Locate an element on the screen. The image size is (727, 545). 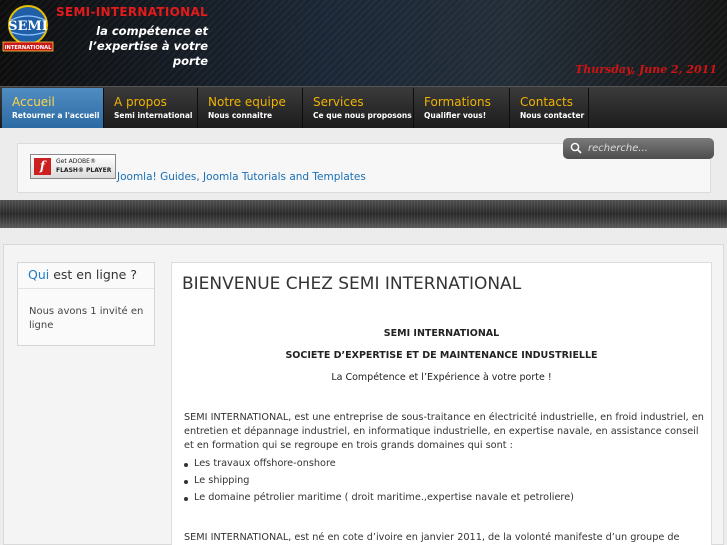
nav-item-subtitle: Retourner a l'accueil is located at coordinates (56, 115).